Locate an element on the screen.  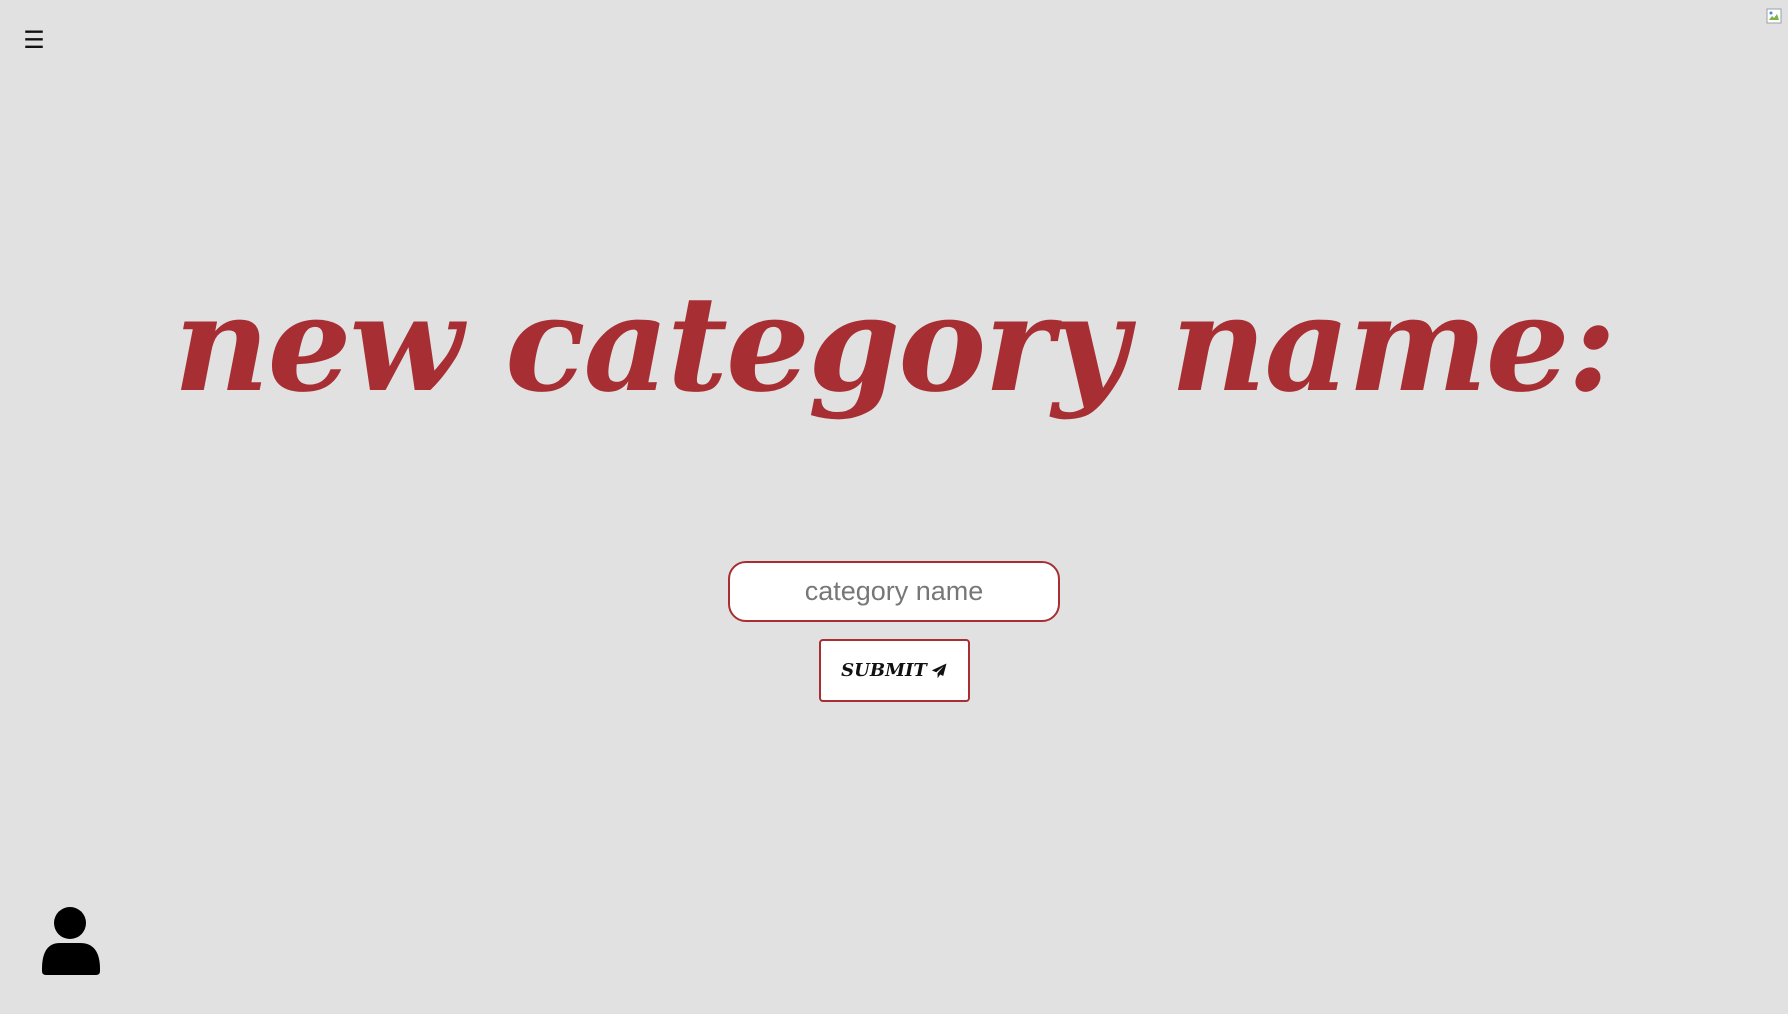
user-icon is located at coordinates (71, 941).